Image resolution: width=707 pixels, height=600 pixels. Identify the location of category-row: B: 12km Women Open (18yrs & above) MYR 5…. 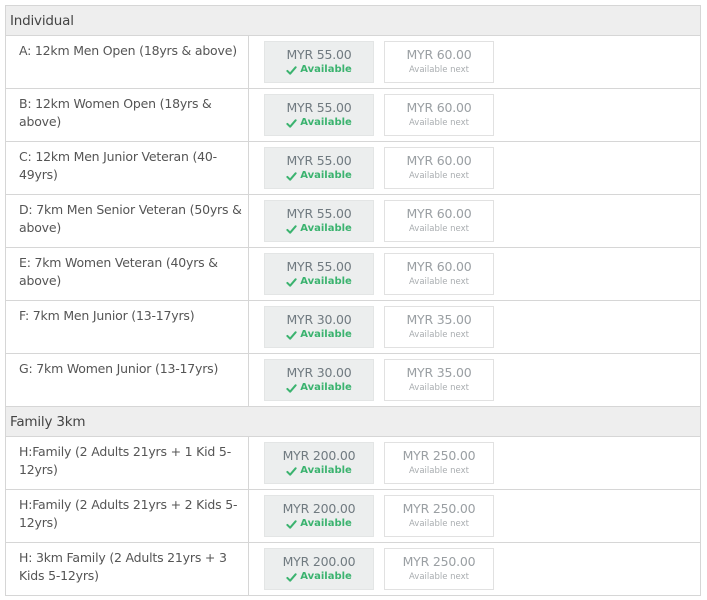
(353, 115).